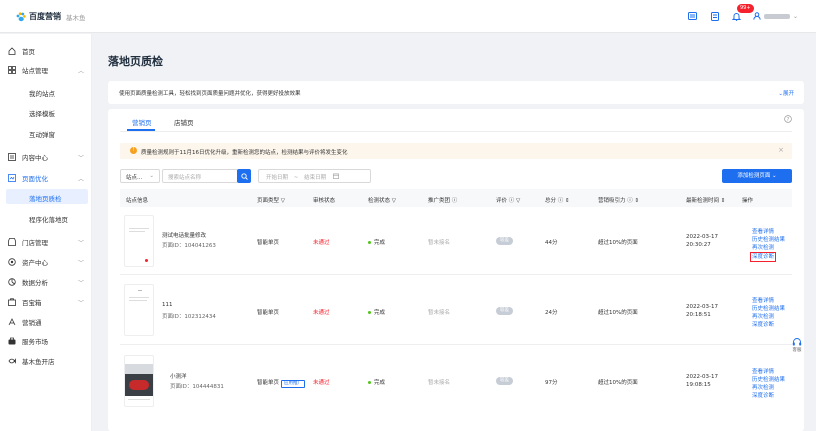  I want to click on chevron-down-icon: ⌄, so click(151, 176).